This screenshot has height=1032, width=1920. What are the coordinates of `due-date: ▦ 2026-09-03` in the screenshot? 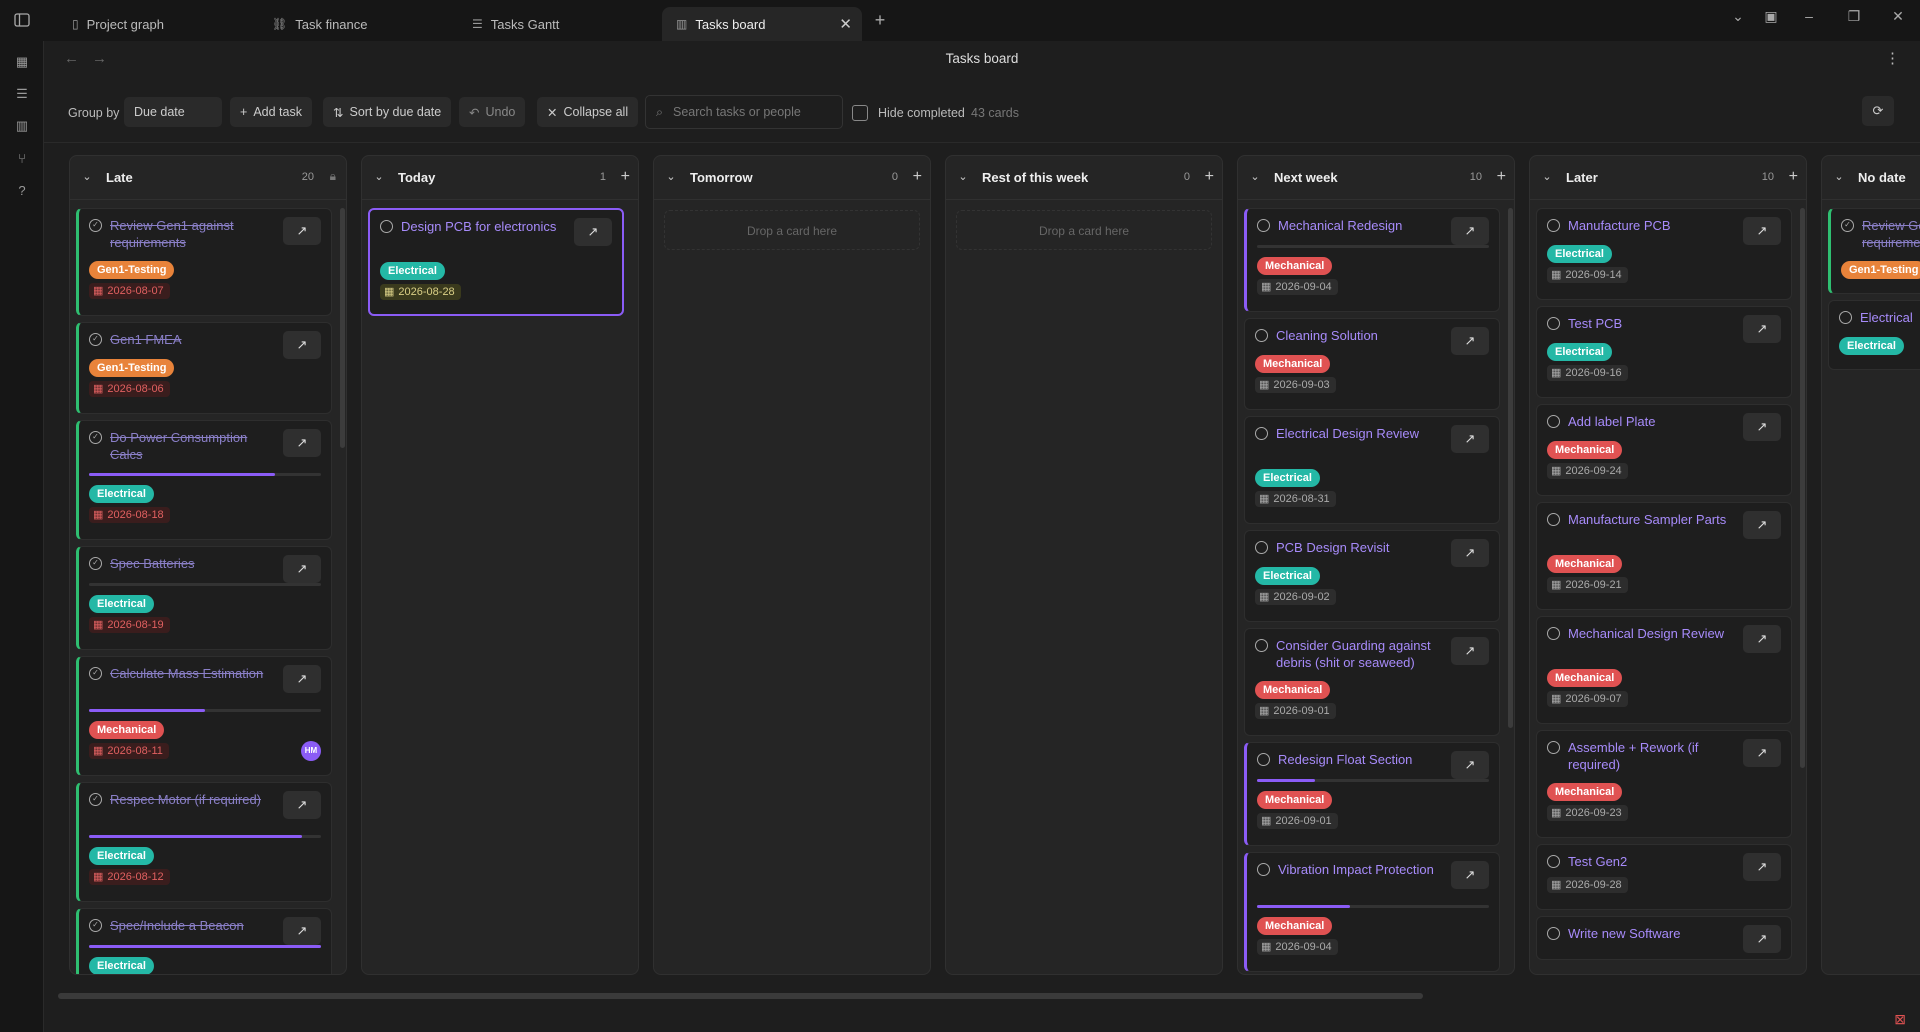 It's located at (1295, 385).